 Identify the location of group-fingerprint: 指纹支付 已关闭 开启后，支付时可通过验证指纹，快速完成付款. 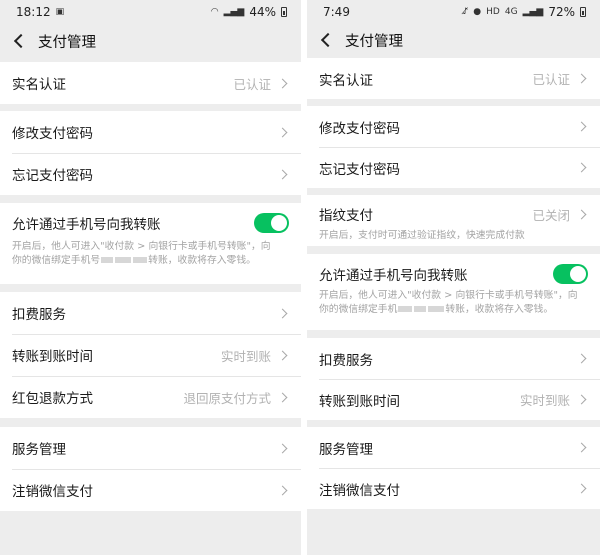
(453, 220).